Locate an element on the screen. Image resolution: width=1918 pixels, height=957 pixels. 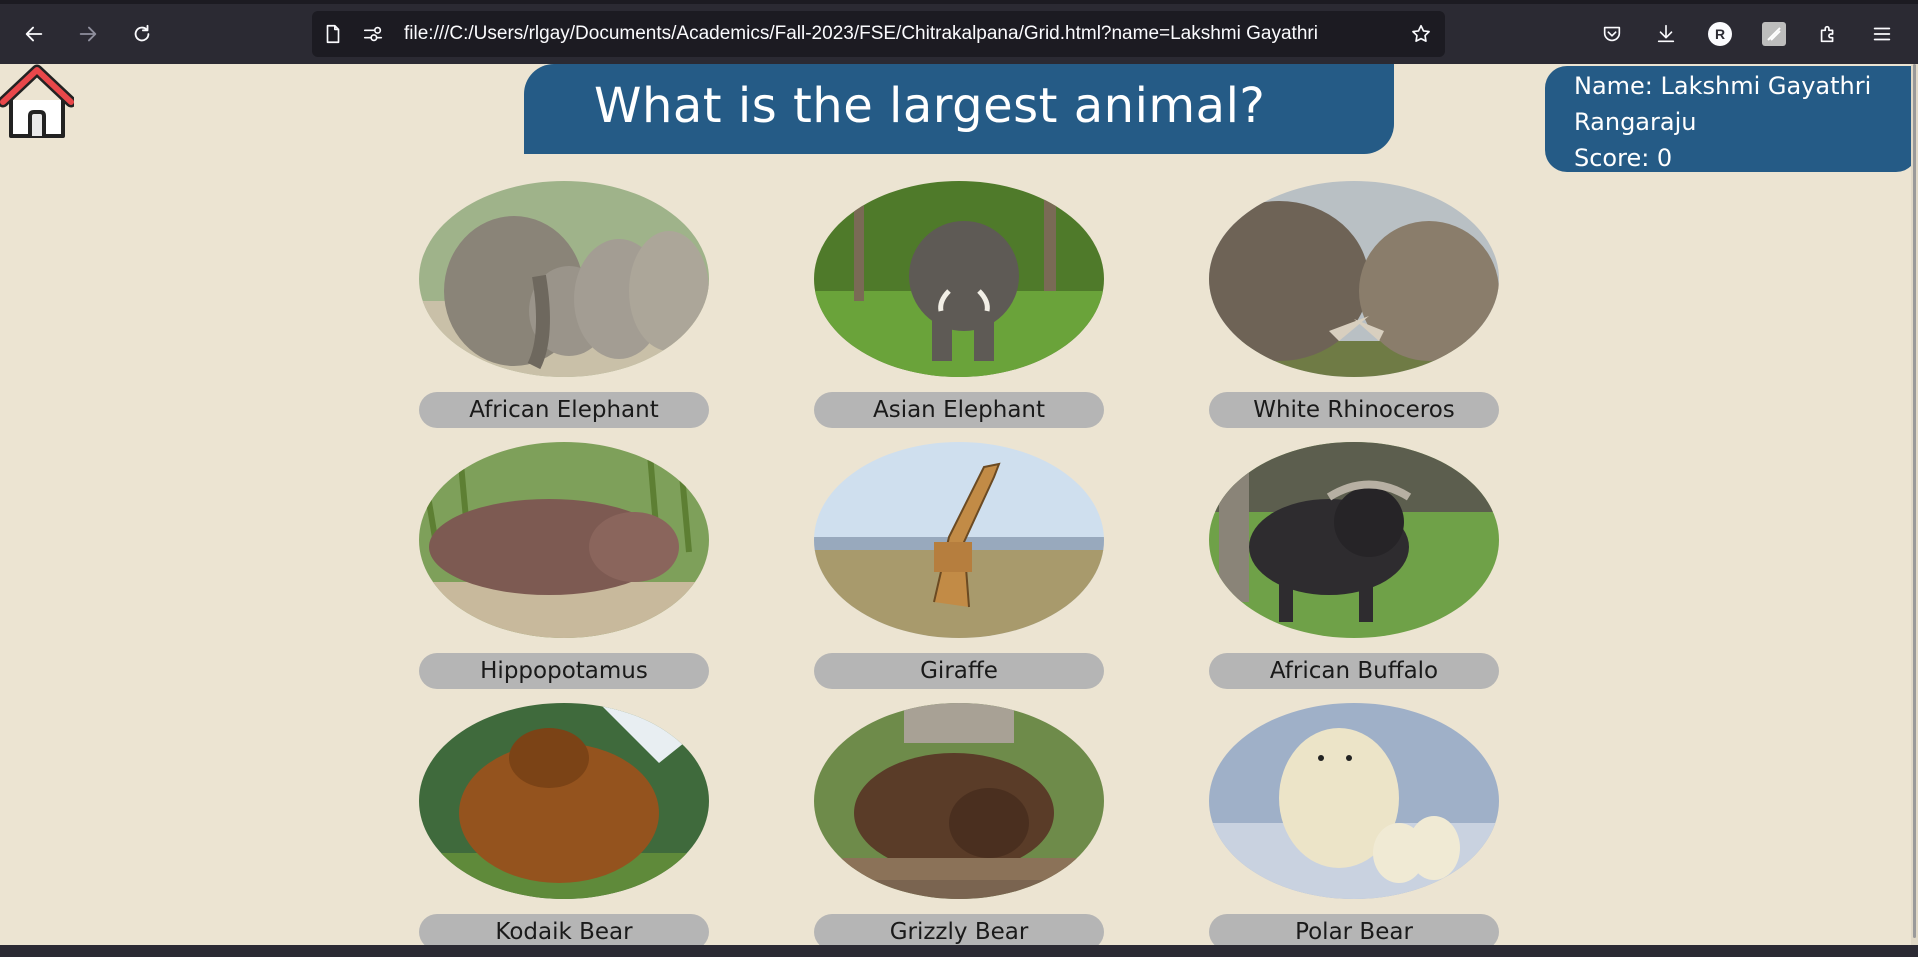
extension-button is located at coordinates (1774, 34).